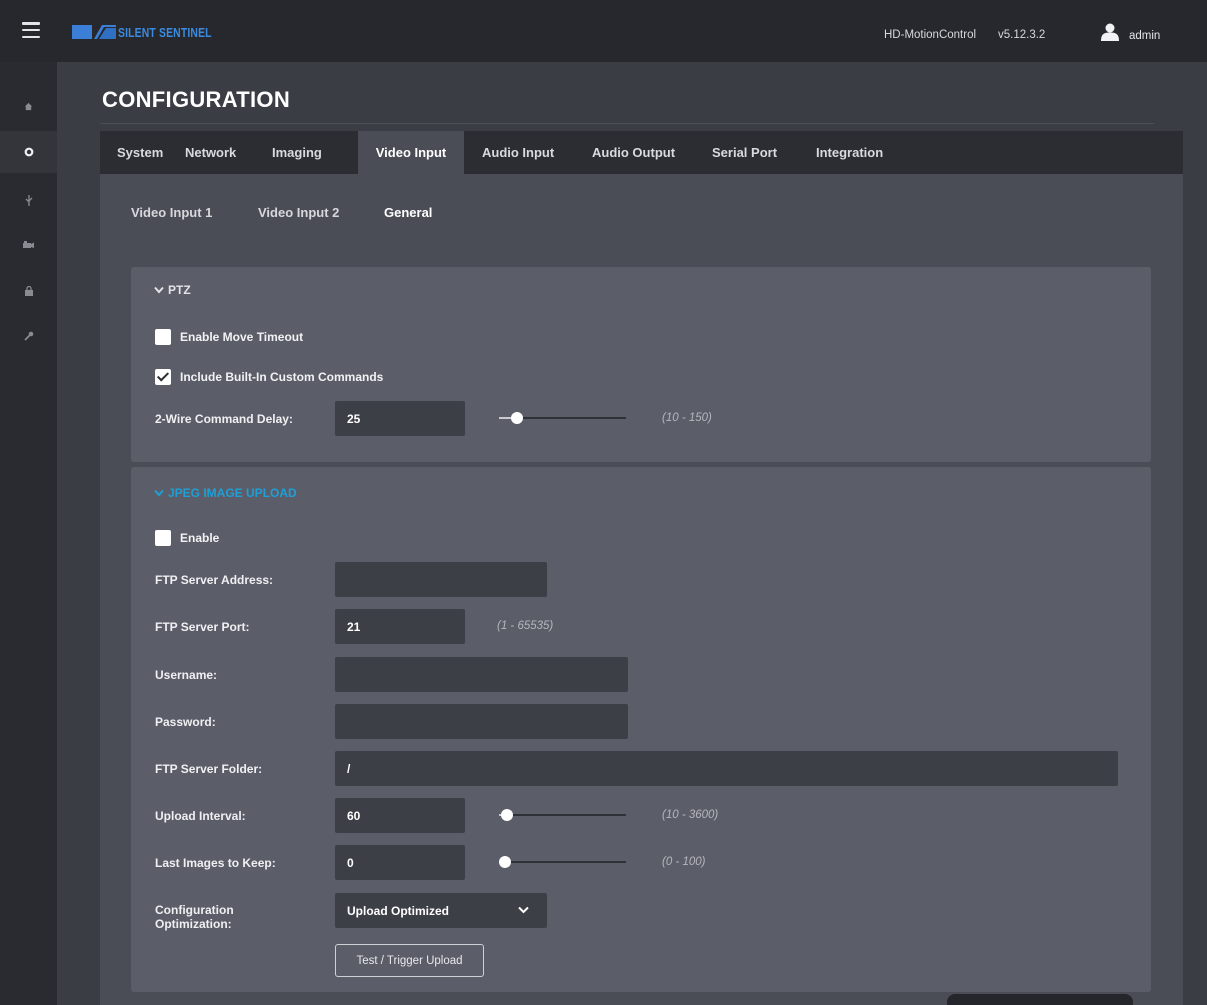 Image resolution: width=1207 pixels, height=1005 pixels. Describe the element at coordinates (400, 418) in the screenshot. I see `command-delay-input` at that location.